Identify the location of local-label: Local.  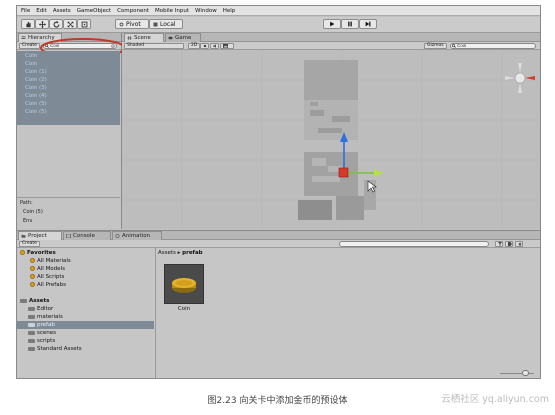
(168, 24).